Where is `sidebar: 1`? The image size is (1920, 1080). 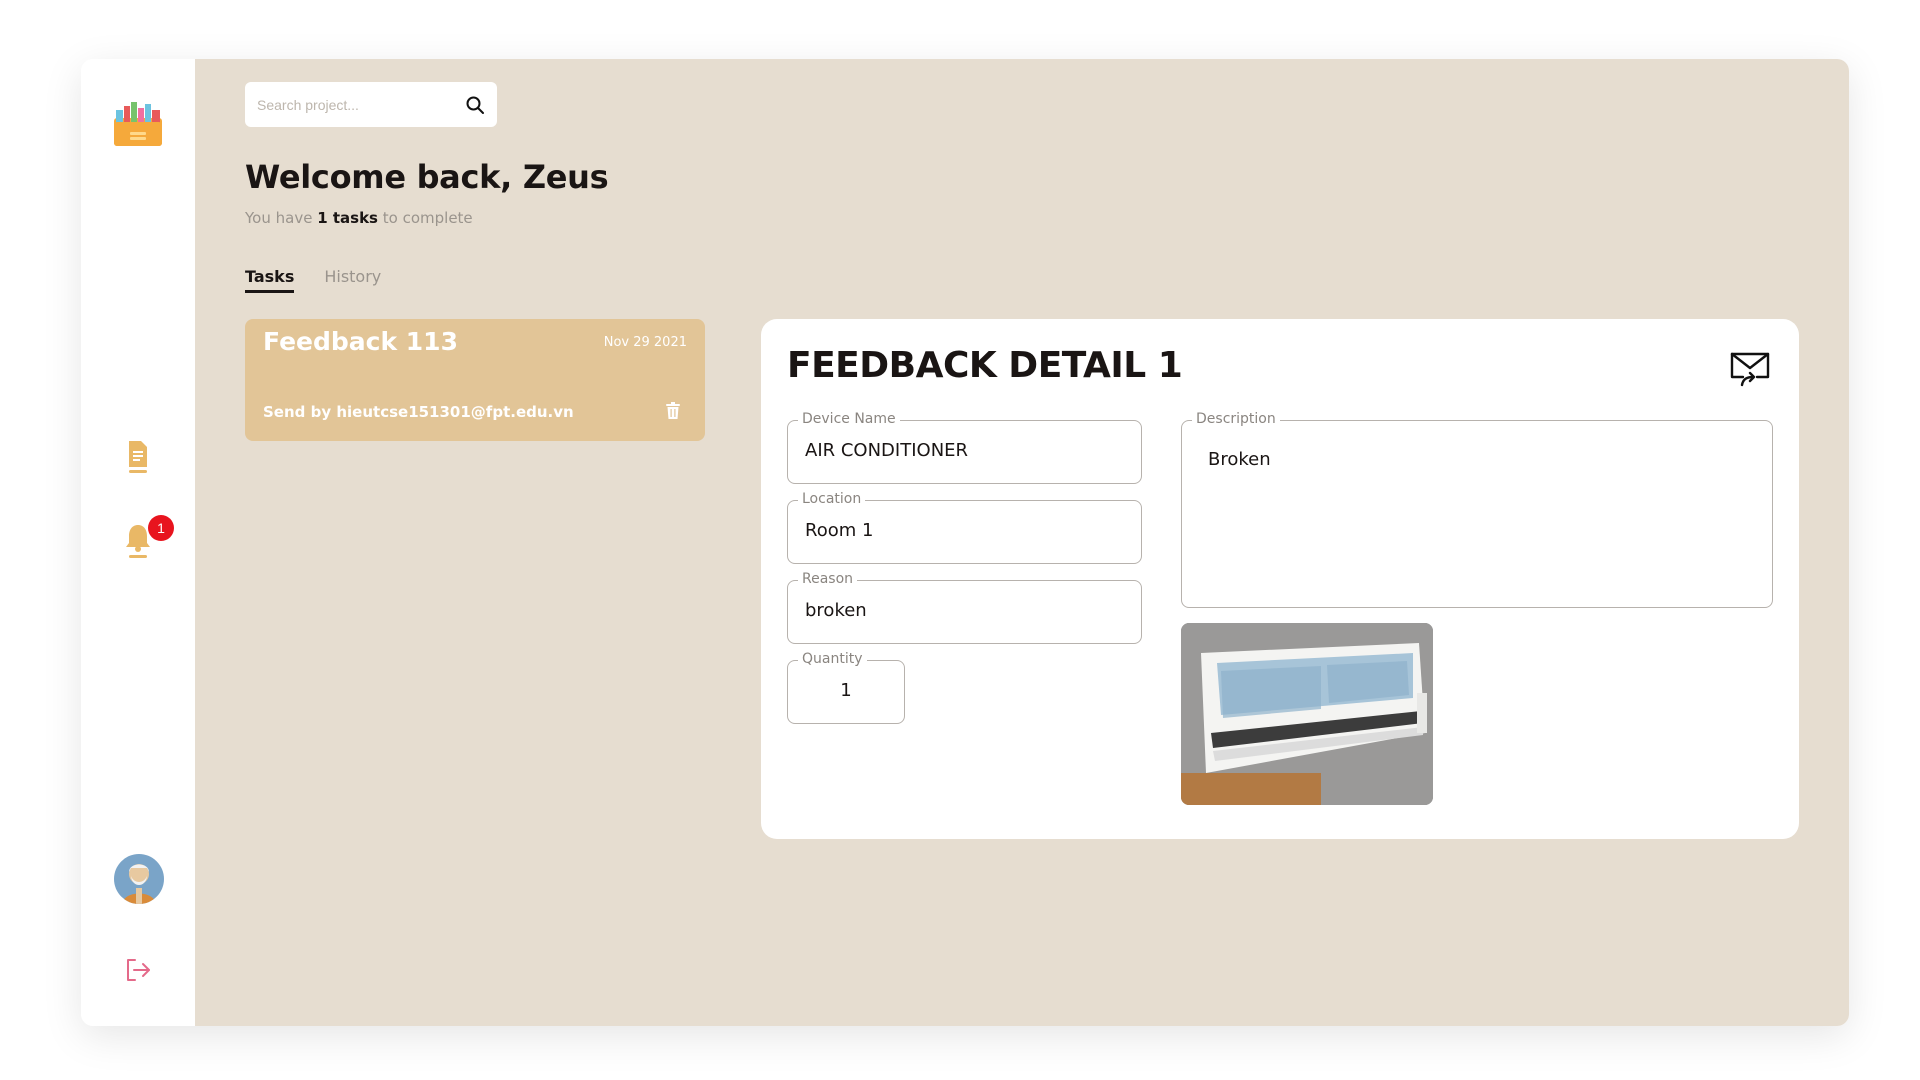 sidebar: 1 is located at coordinates (138, 542).